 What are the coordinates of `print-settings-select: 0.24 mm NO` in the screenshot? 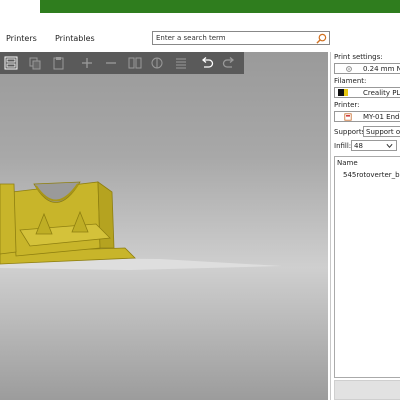 It's located at (367, 68).